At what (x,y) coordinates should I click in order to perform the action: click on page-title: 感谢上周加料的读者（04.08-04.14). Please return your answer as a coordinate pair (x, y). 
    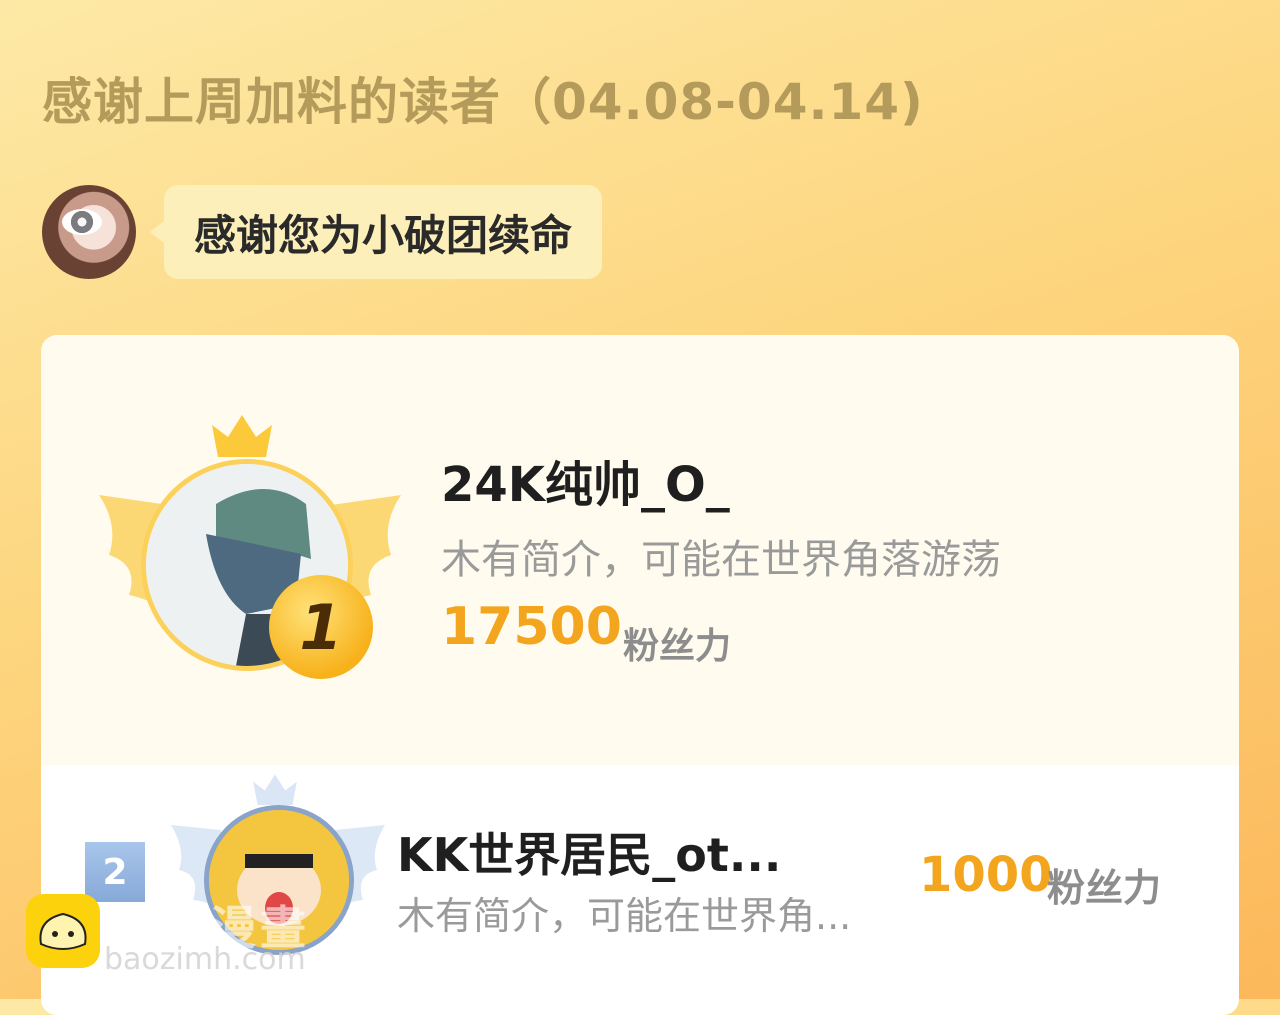
    Looking at the image, I should click on (483, 102).